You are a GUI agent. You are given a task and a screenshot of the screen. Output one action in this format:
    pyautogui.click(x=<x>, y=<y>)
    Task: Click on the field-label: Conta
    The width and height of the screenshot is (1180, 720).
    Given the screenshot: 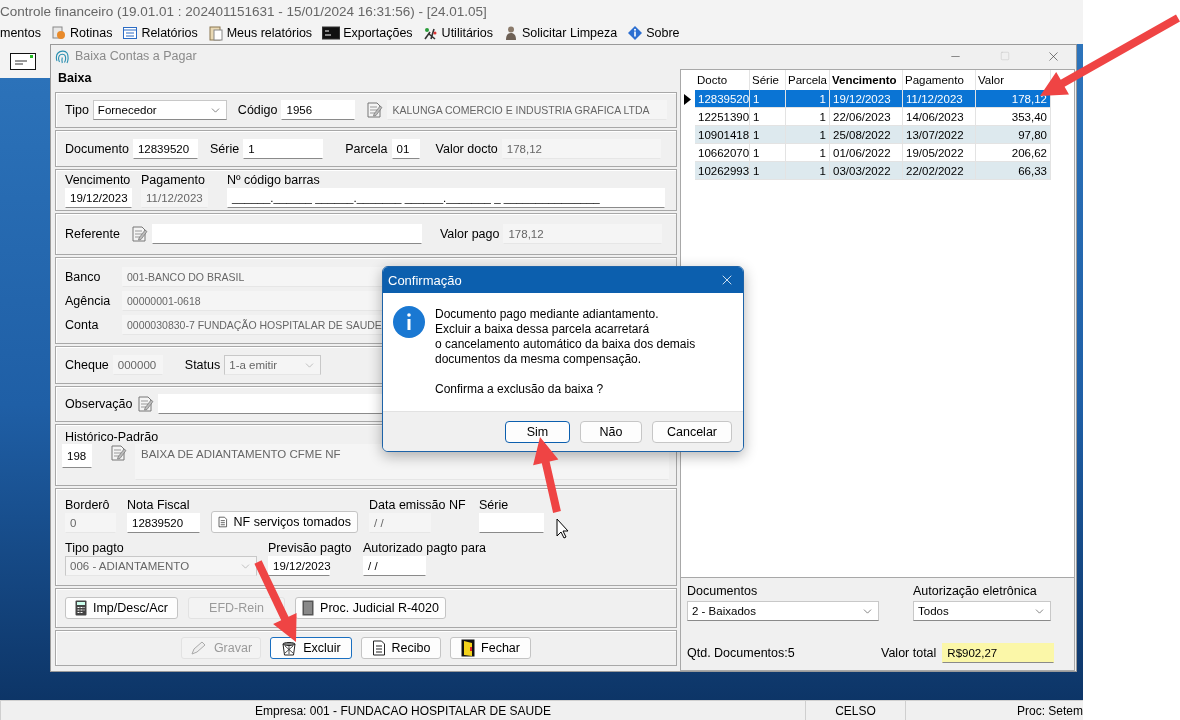 What is the action you would take?
    pyautogui.click(x=82, y=324)
    